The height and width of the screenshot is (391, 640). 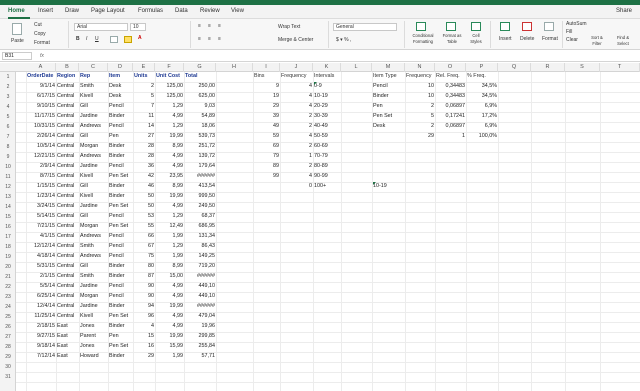 What do you see at coordinates (8, 277) in the screenshot?
I see `row-header: 21` at bounding box center [8, 277].